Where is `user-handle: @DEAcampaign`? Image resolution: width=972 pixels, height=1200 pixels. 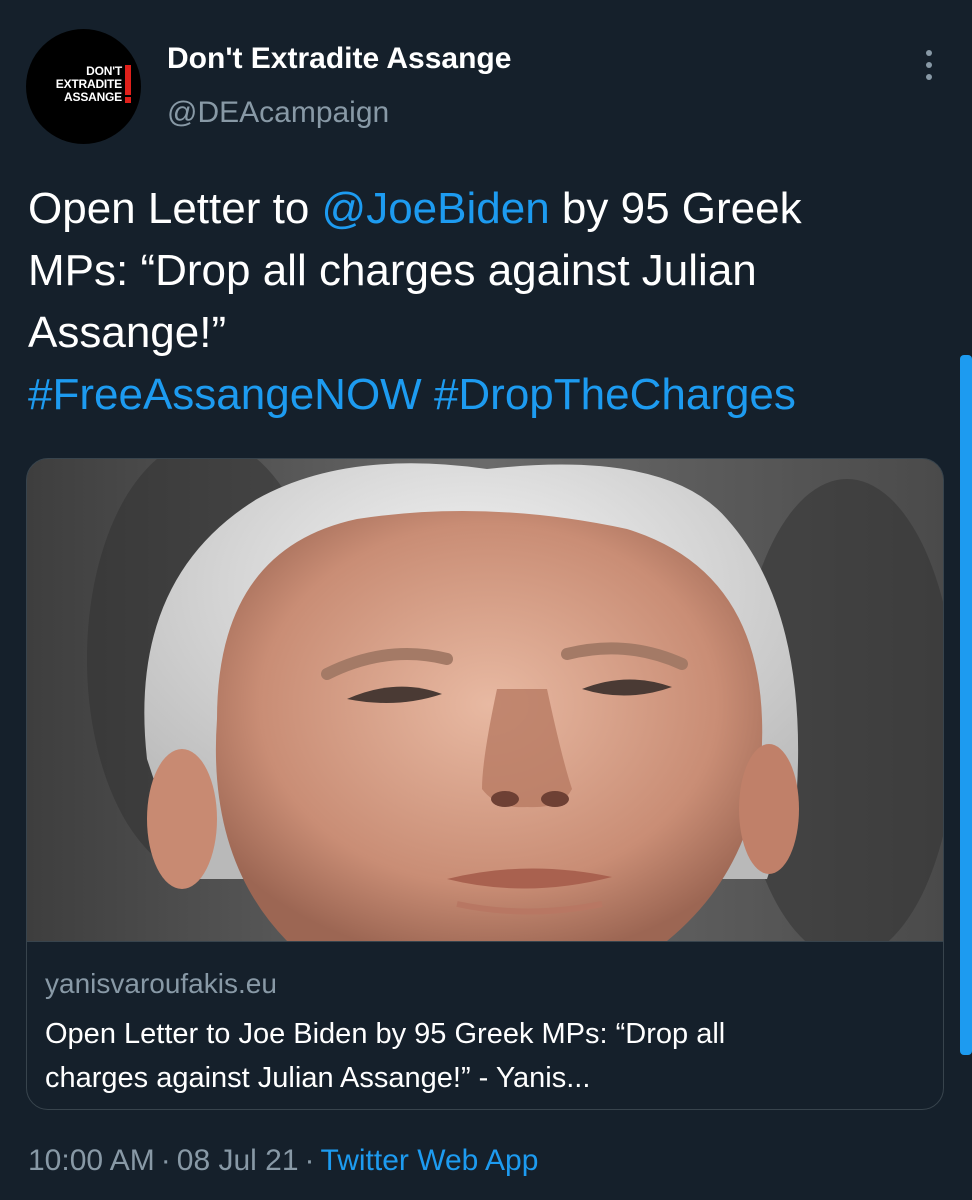 user-handle: @DEAcampaign is located at coordinates (278, 113).